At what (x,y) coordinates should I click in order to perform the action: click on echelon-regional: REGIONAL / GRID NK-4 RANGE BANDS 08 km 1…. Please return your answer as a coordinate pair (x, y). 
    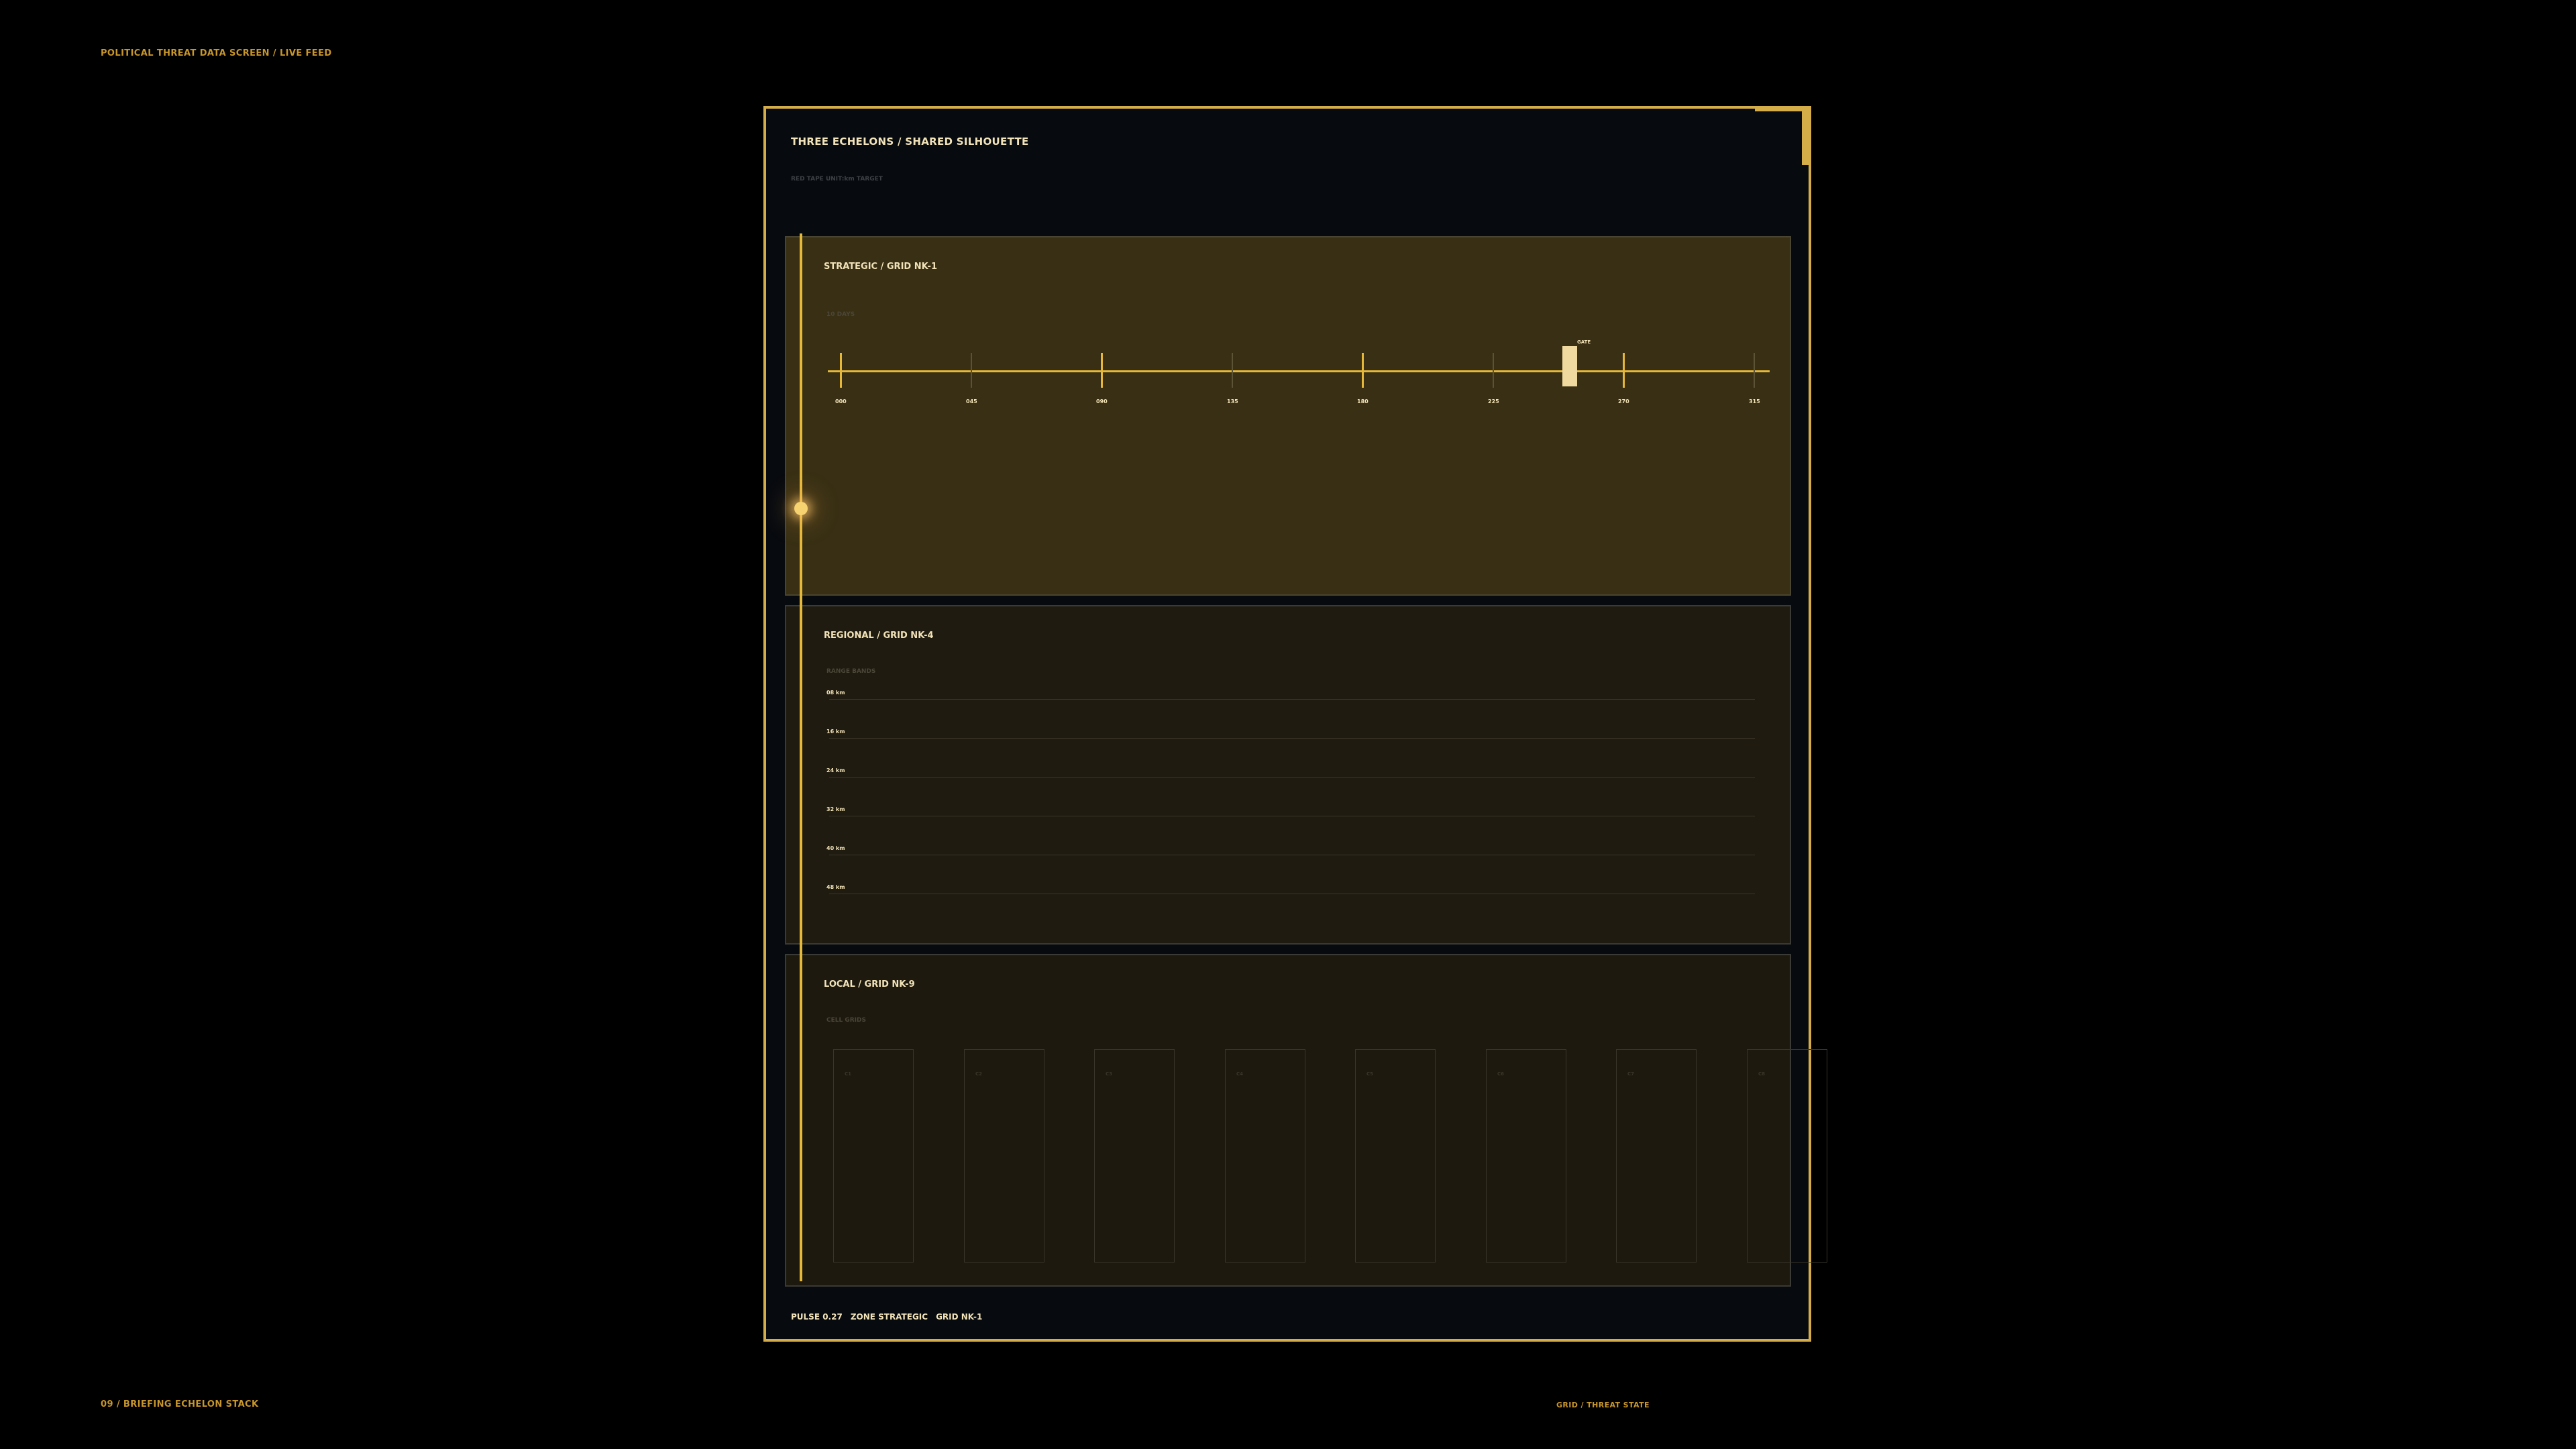
    Looking at the image, I should click on (1288, 775).